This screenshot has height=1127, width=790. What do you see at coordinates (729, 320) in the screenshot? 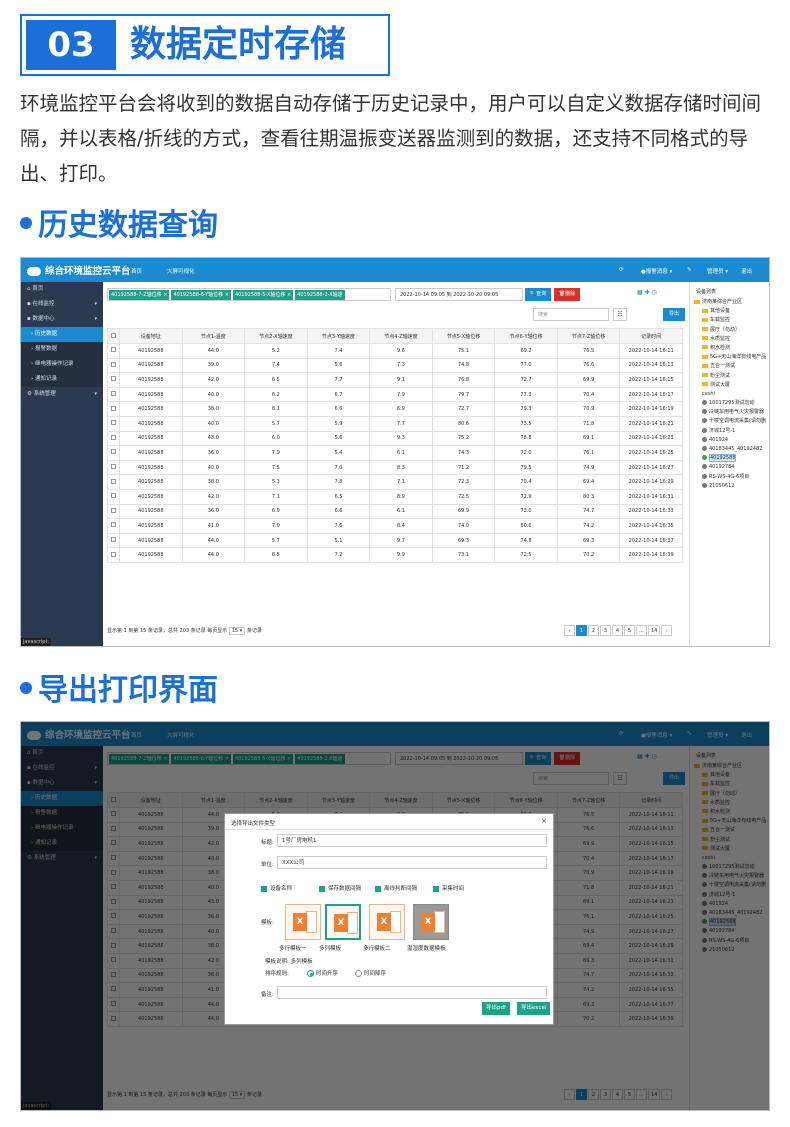
I see `tree-node: 车载监控` at bounding box center [729, 320].